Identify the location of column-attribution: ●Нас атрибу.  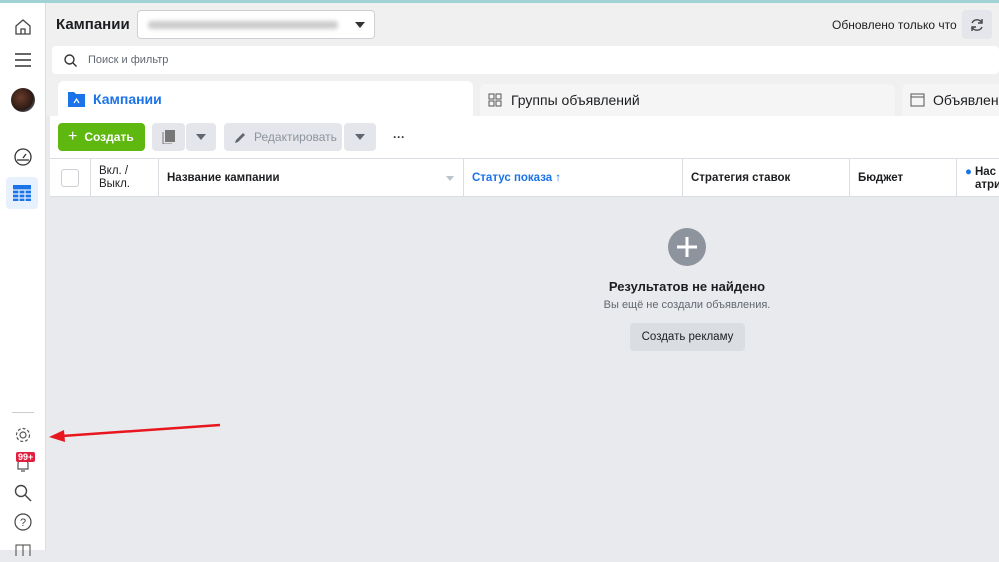
(977, 178).